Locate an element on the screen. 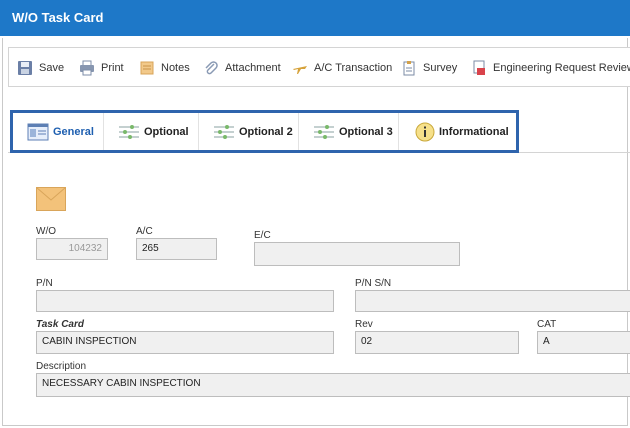  clipboard-icon is located at coordinates (409, 68).